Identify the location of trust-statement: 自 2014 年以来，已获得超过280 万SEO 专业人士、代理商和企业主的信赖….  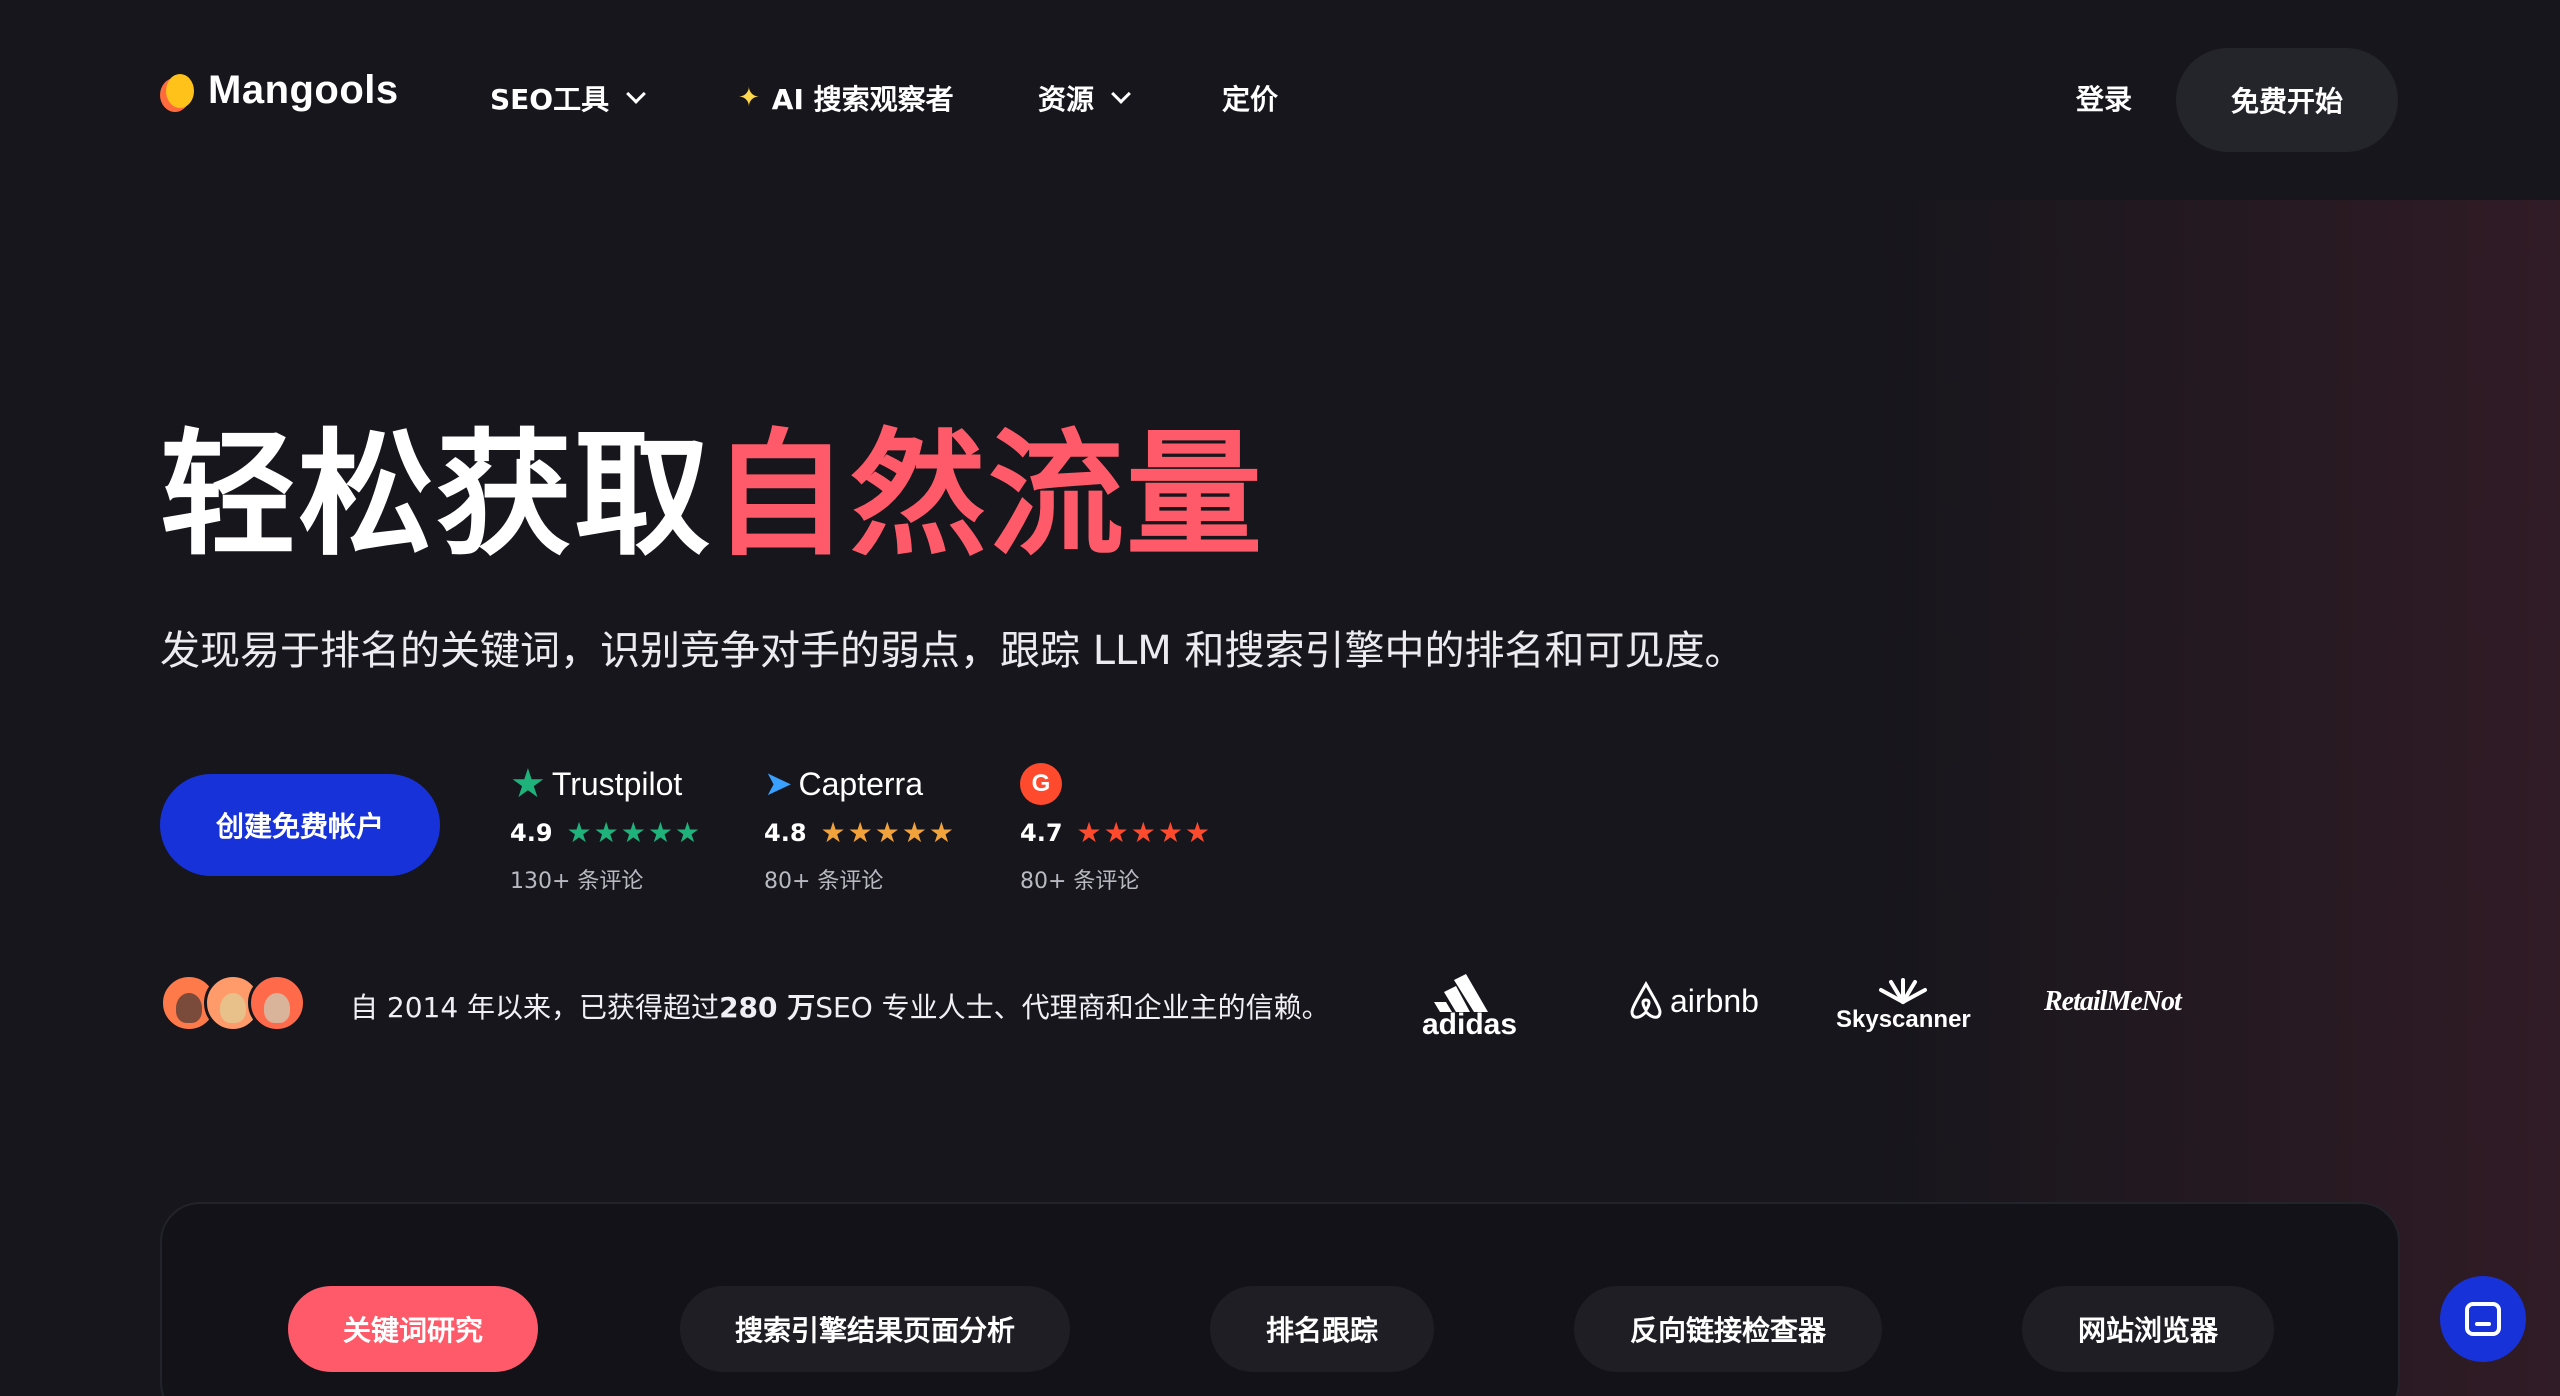
(840, 1006).